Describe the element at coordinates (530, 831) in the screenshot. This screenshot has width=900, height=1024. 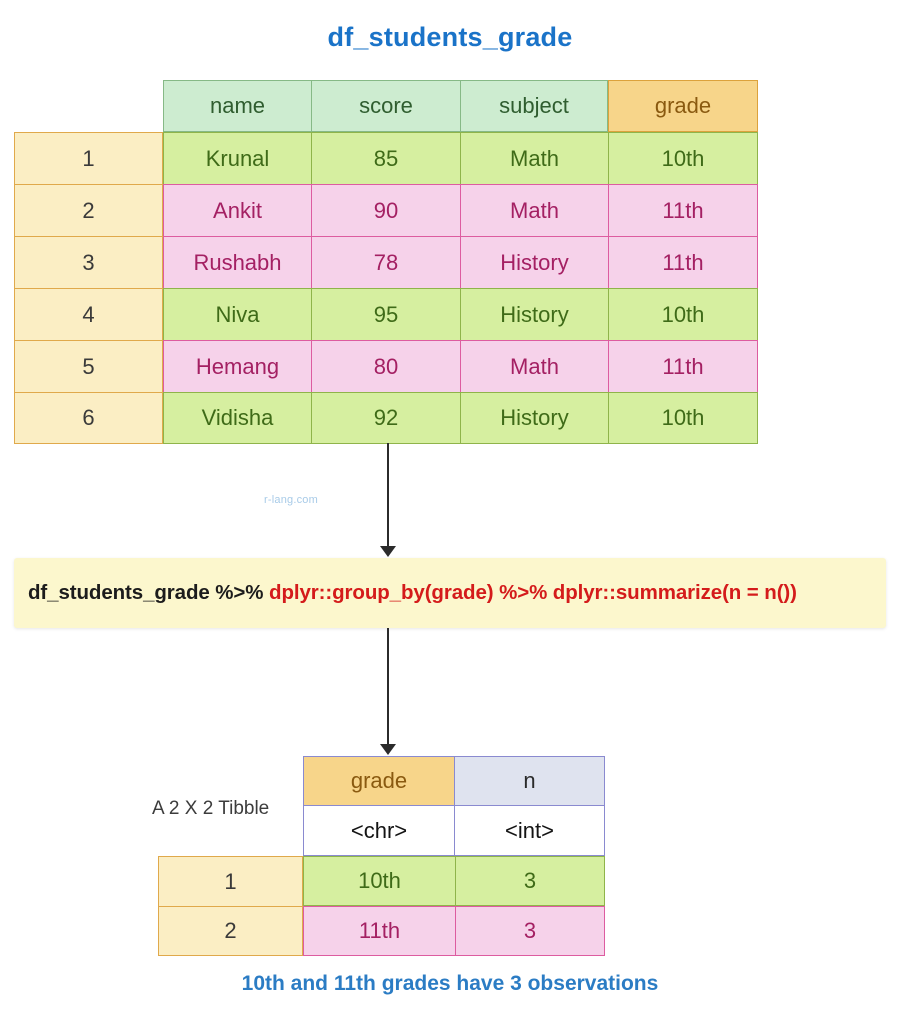
I see `tibble-type-n: <int>` at that location.